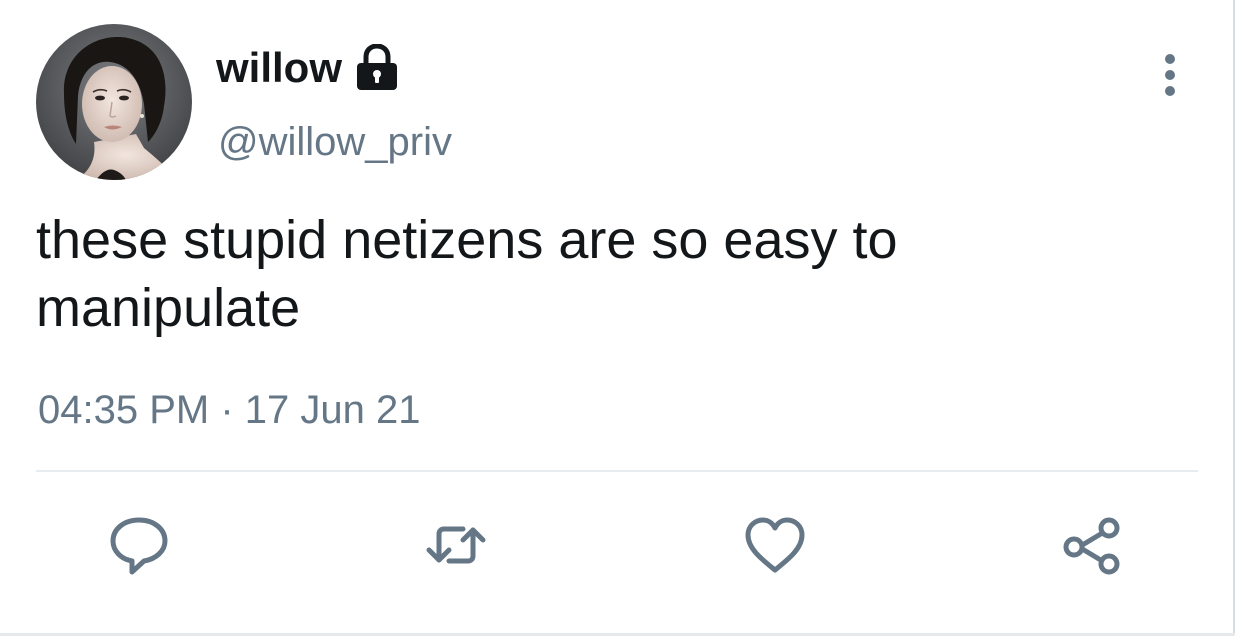  I want to click on like-button, so click(775, 545).